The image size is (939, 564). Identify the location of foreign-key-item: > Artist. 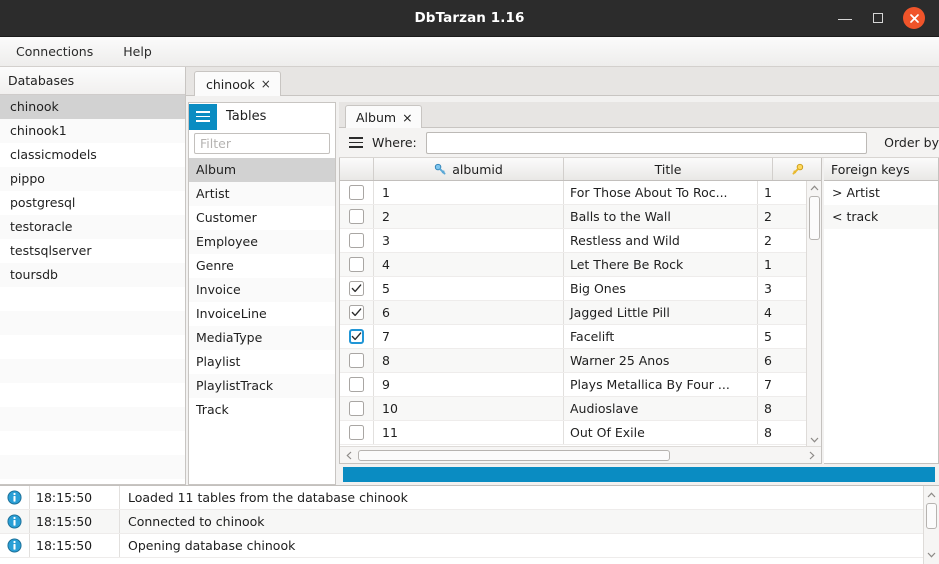
(881, 193).